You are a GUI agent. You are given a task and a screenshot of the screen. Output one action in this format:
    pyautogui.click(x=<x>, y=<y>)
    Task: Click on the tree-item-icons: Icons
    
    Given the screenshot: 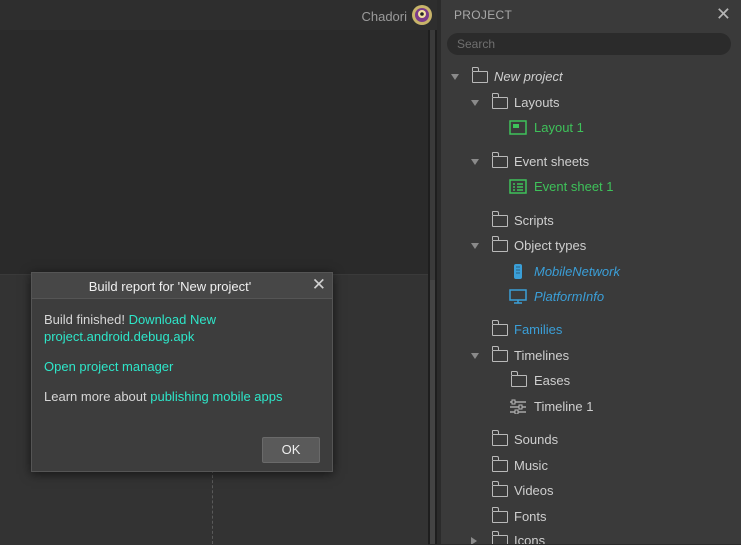 What is the action you would take?
    pyautogui.click(x=601, y=537)
    